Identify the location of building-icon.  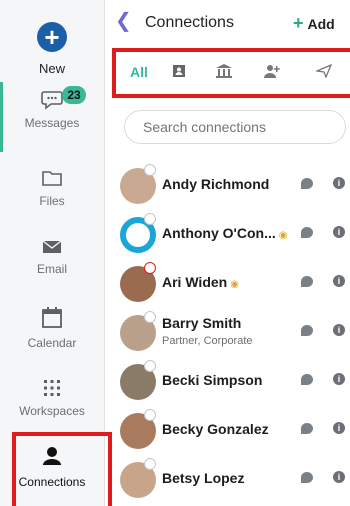
(224, 71).